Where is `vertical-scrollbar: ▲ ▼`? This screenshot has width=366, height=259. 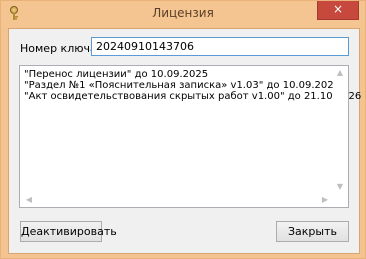 vertical-scrollbar: ▲ ▼ is located at coordinates (340, 136).